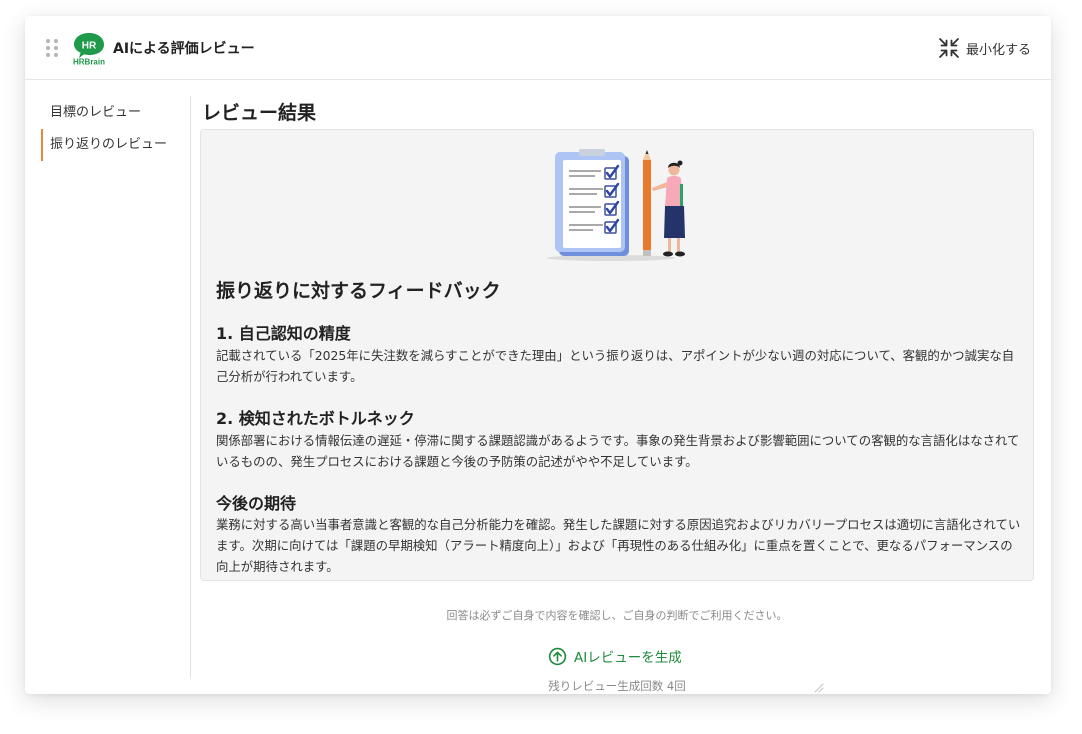  I want to click on sidebar-item-goal-review: 目標のレビュー, so click(115, 113).